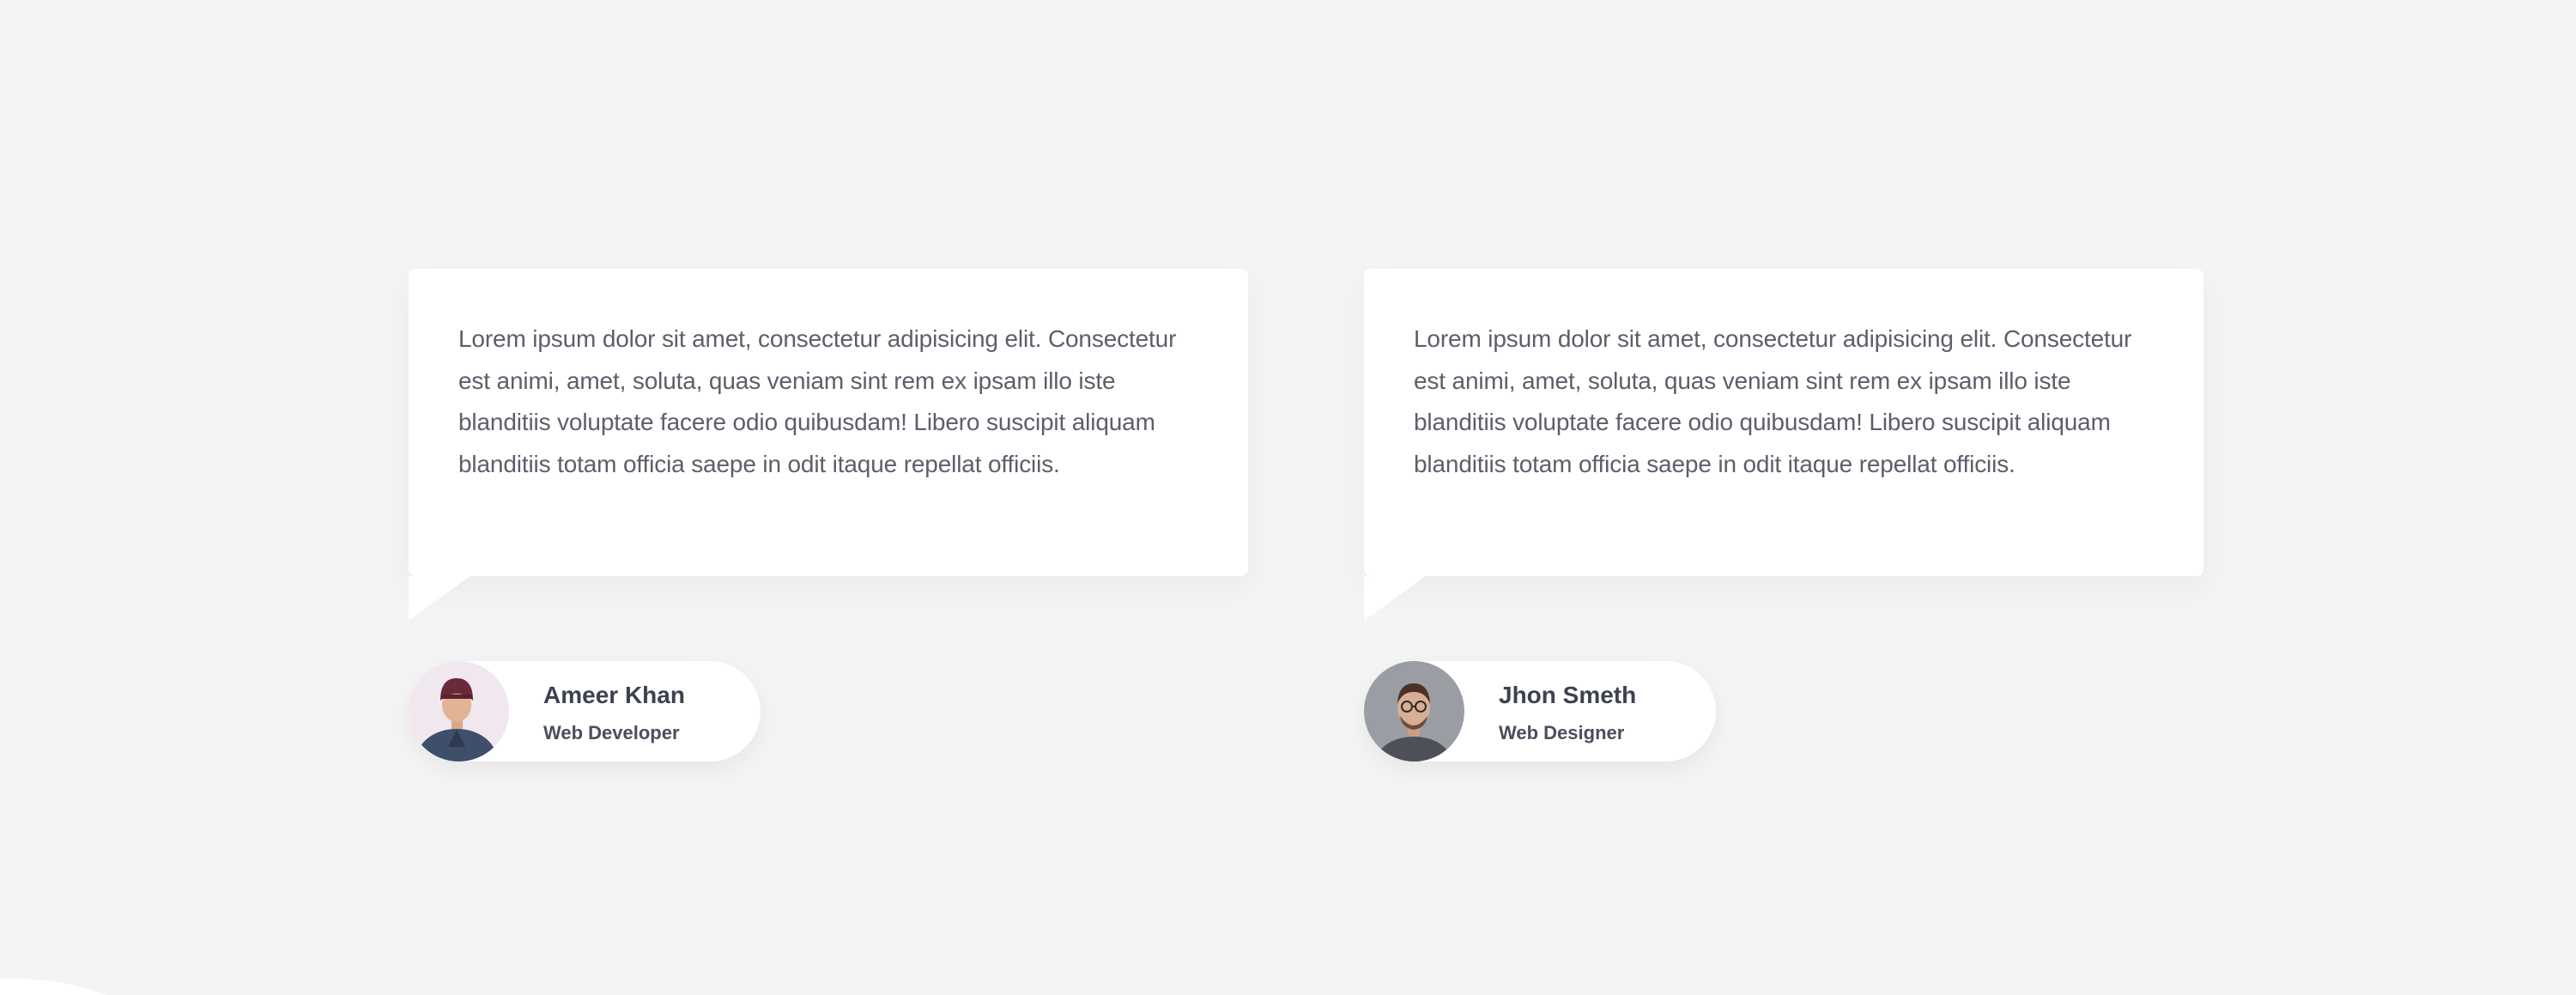 This screenshot has width=2576, height=995. I want to click on decorative-wave-shape, so click(53, 986).